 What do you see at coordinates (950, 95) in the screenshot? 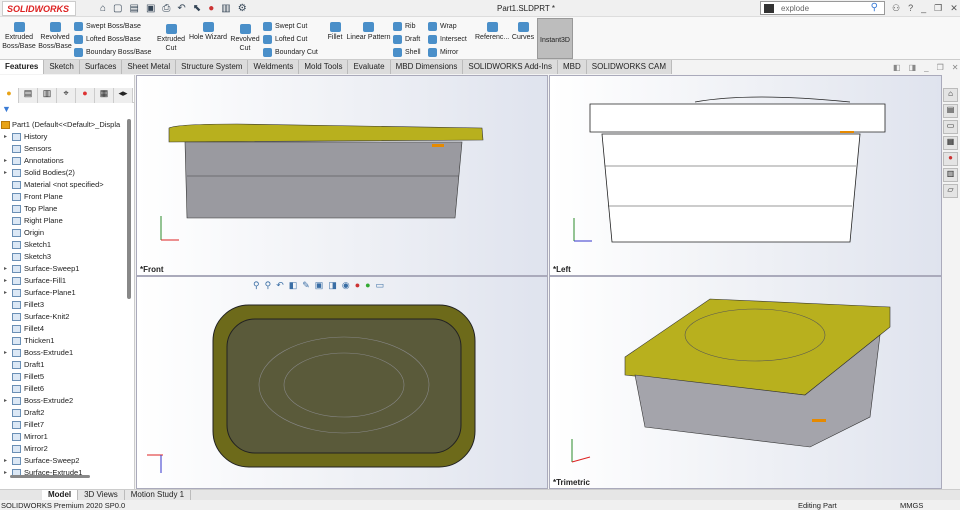
I see `solidworks-resources-icon: ⌂` at bounding box center [950, 95].